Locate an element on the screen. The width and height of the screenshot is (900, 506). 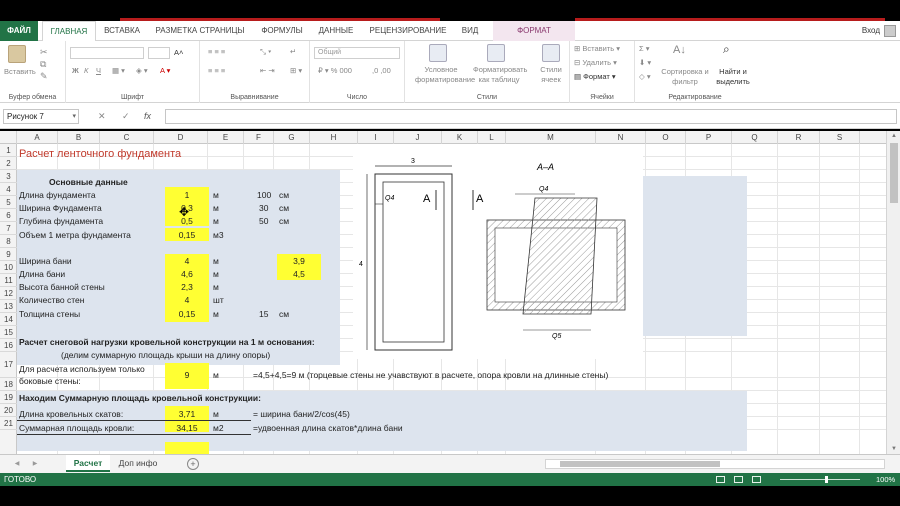
column-header-g: G is located at coordinates (292, 137).